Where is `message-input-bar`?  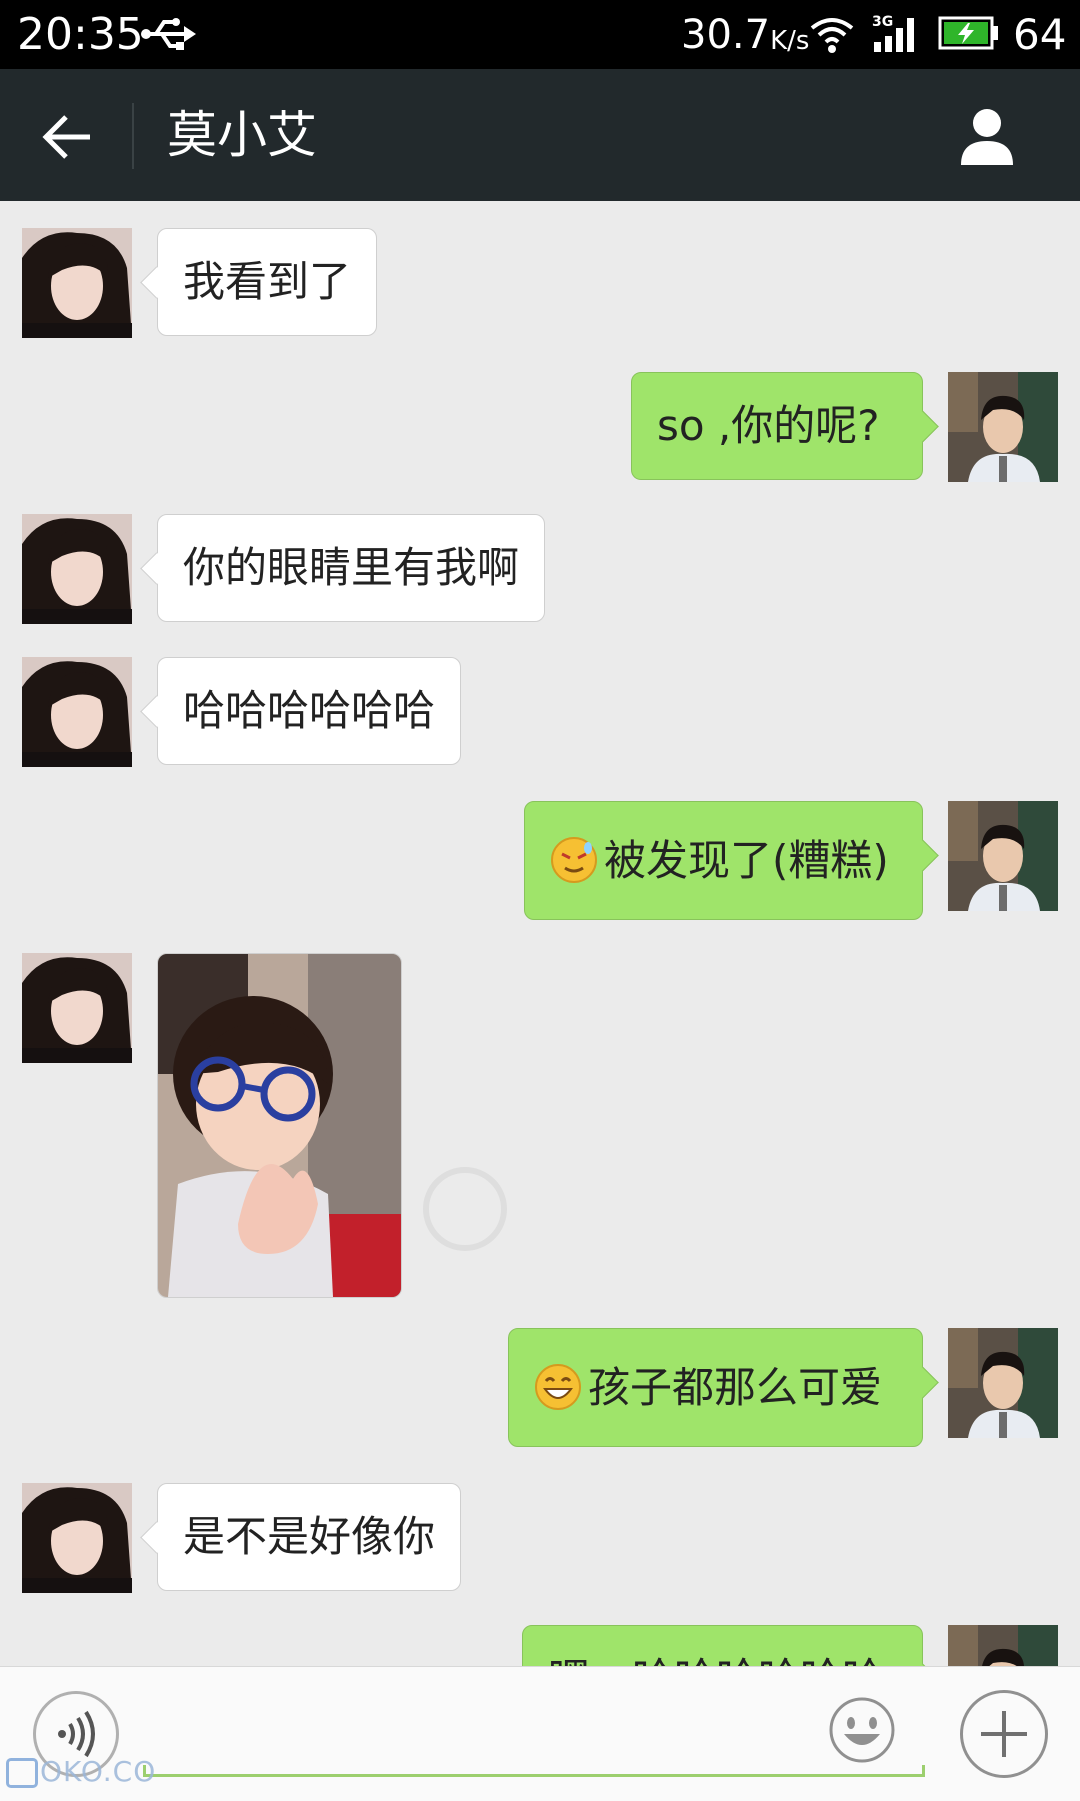 message-input-bar is located at coordinates (540, 1733).